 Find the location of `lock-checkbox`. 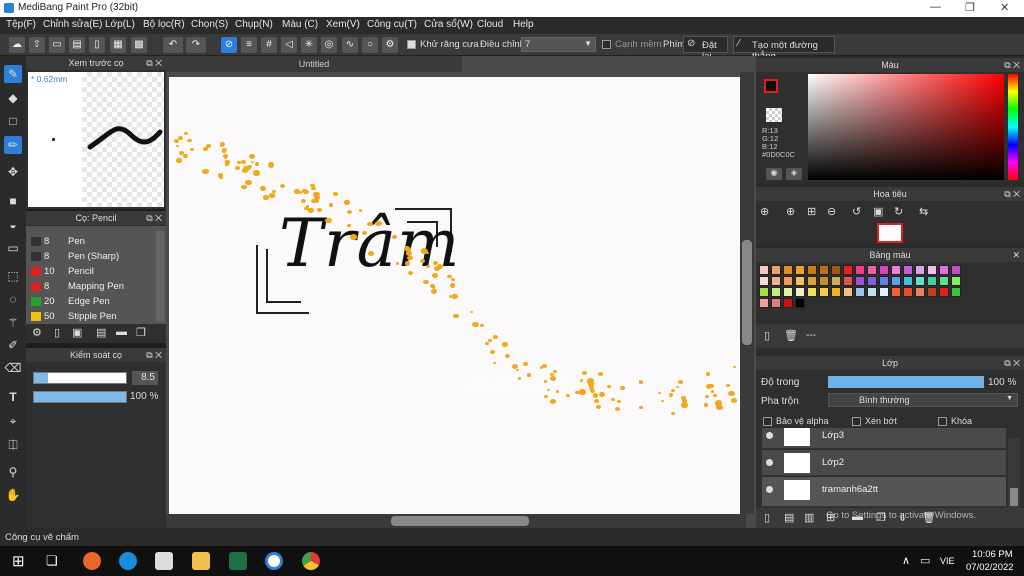

lock-checkbox is located at coordinates (942, 421).